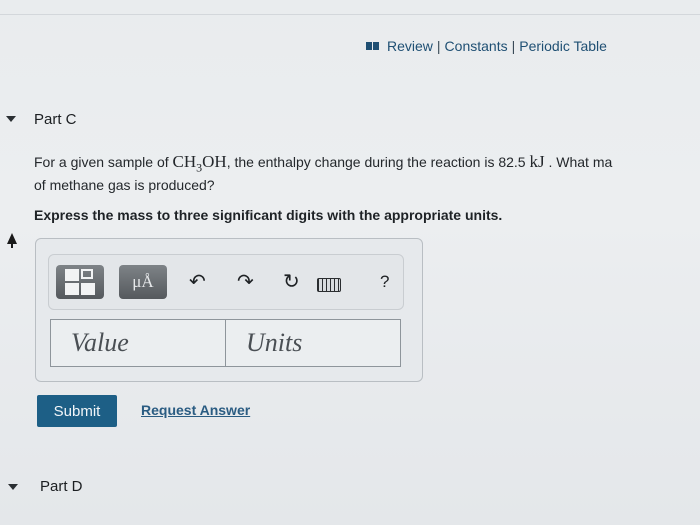  Describe the element at coordinates (195, 410) in the screenshot. I see `request-answer-link: Request Answer` at that location.